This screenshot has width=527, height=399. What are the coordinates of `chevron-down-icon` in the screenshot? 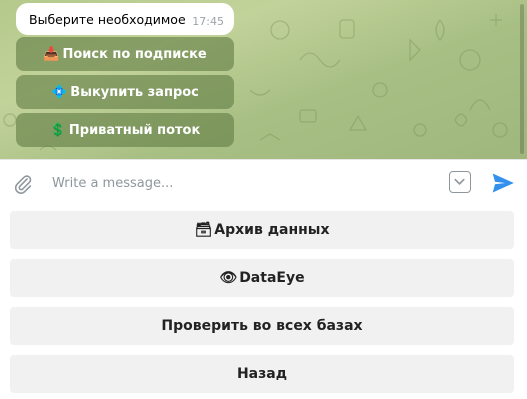 It's located at (459, 181).